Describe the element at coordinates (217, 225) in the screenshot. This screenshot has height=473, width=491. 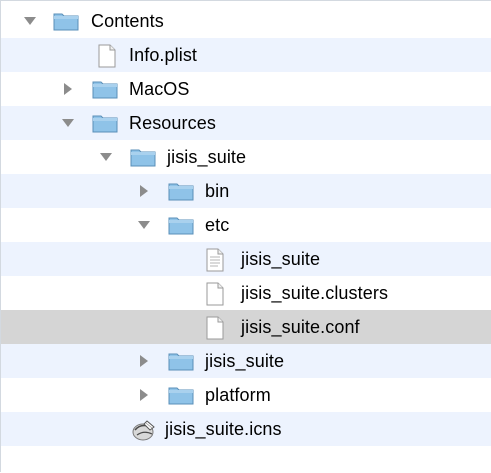
I see `tree-row-label: etc` at that location.